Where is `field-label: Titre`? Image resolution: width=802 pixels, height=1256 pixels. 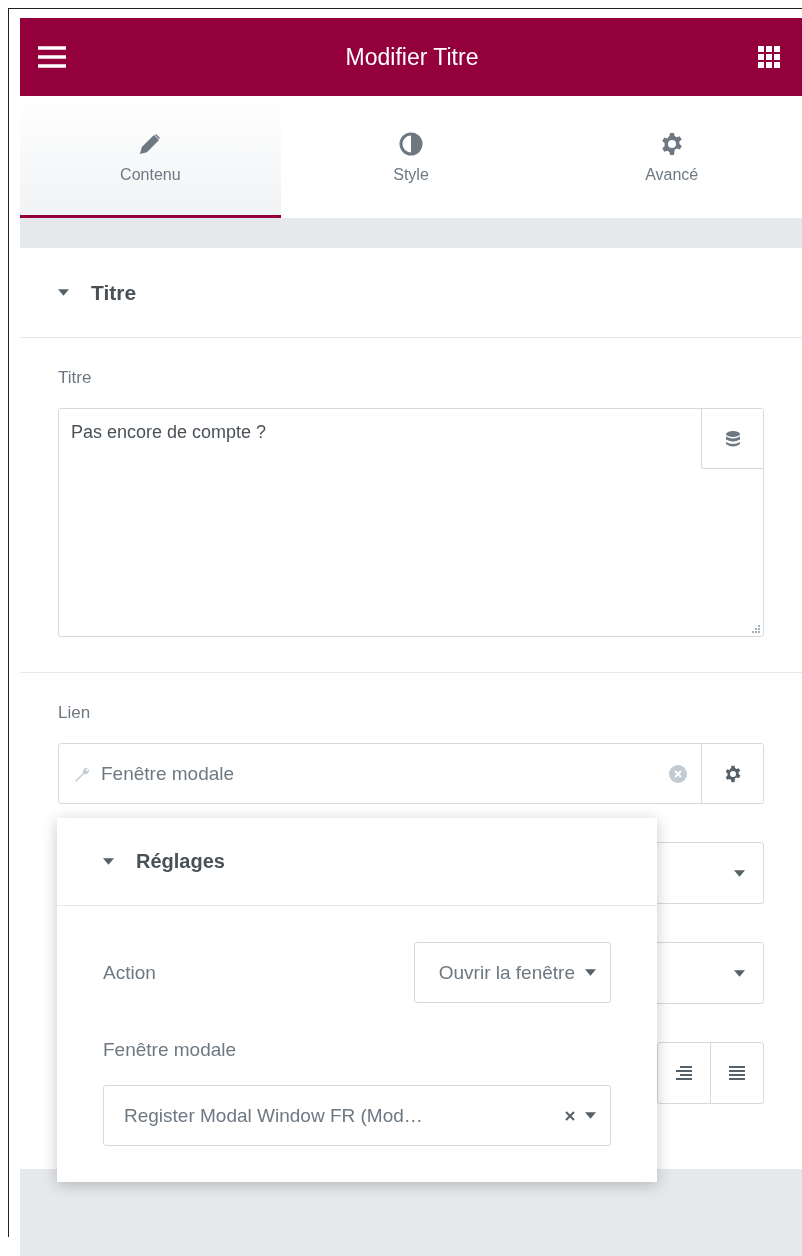 field-label: Titre is located at coordinates (75, 378).